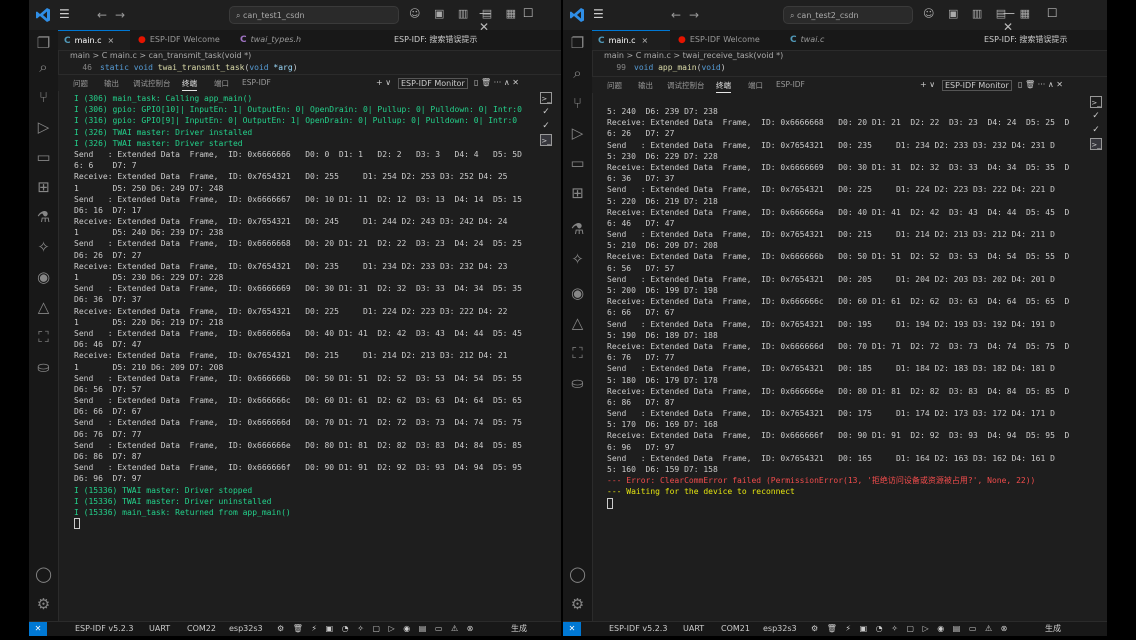  What do you see at coordinates (201, 628) in the screenshot?
I see `status-com-port: COM22` at bounding box center [201, 628].